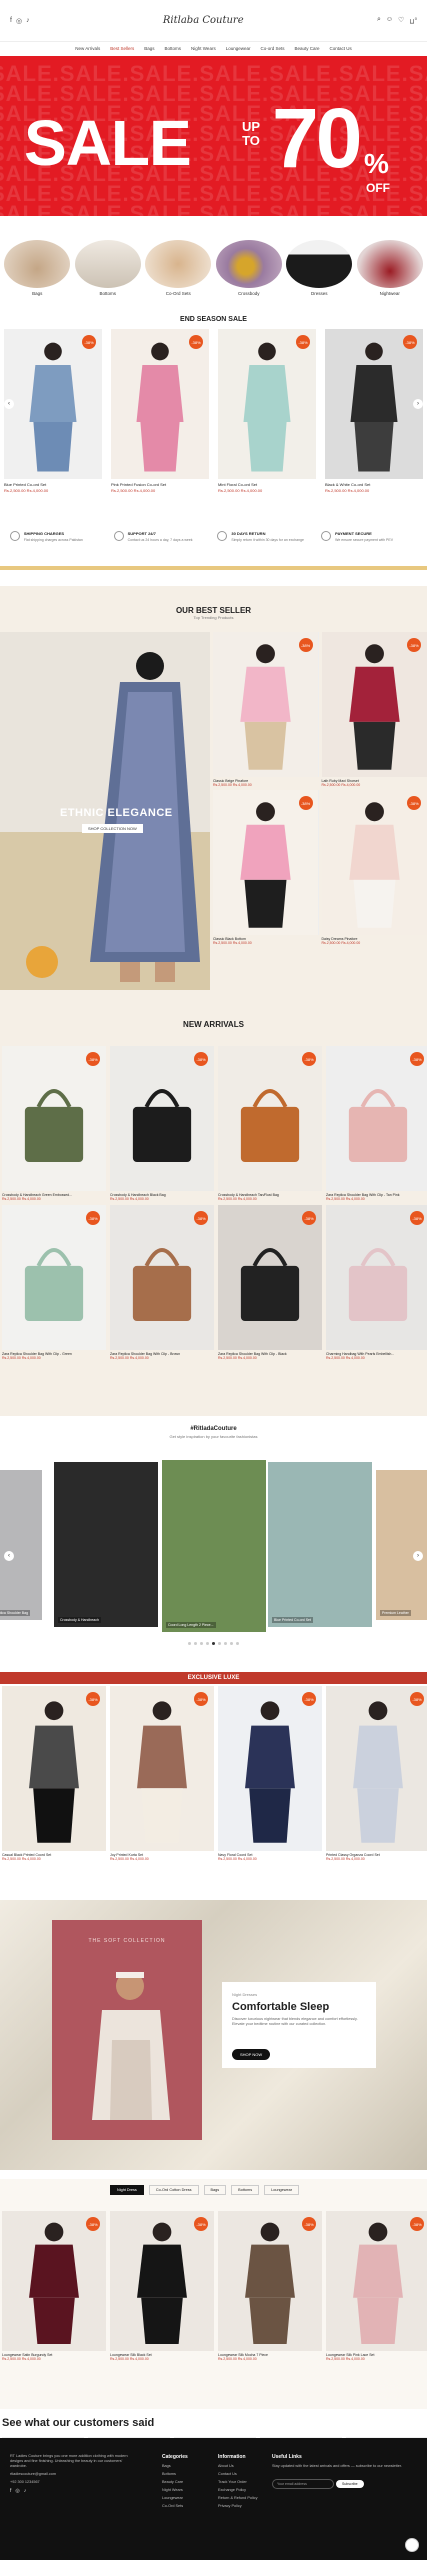  Describe the element at coordinates (350, 2484) in the screenshot. I see `subscribe-button: Subscribe` at that location.